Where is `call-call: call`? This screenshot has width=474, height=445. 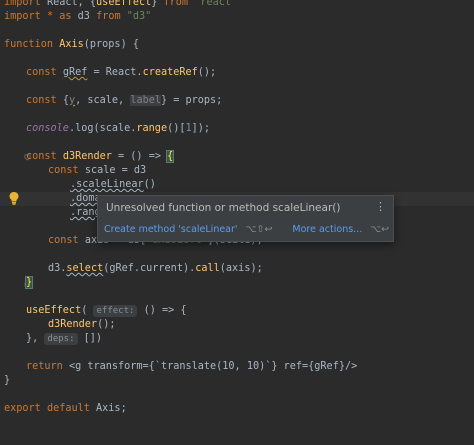
call-call: call is located at coordinates (207, 268).